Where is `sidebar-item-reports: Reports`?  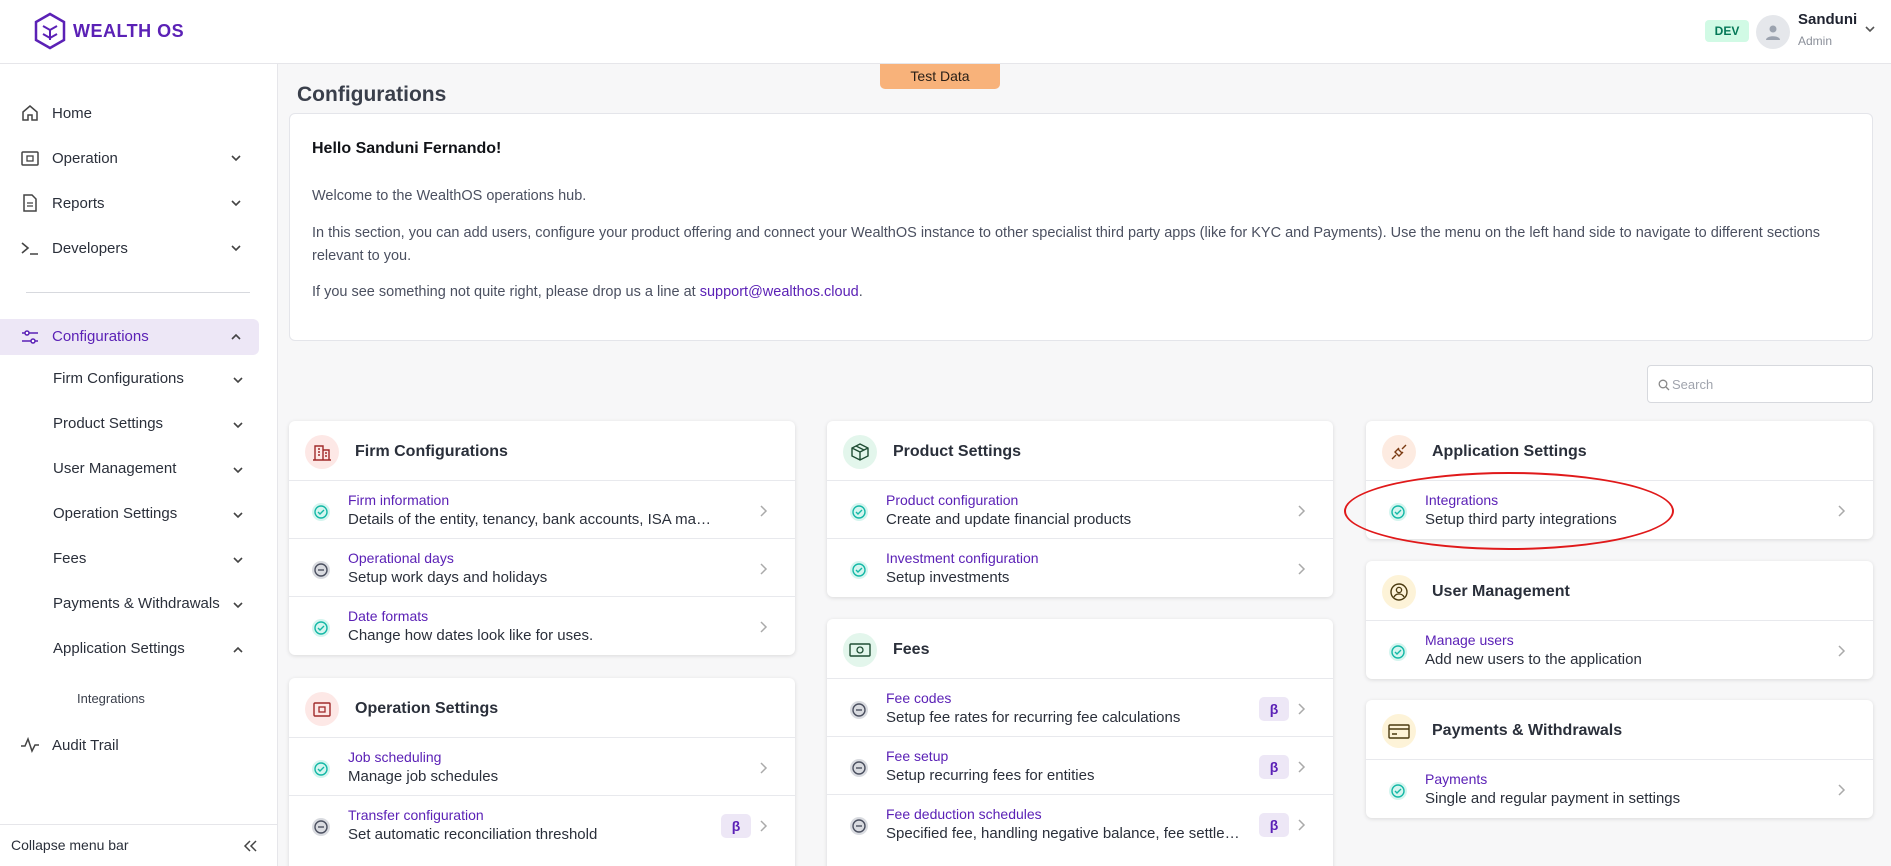
sidebar-item-reports: Reports is located at coordinates (139, 203).